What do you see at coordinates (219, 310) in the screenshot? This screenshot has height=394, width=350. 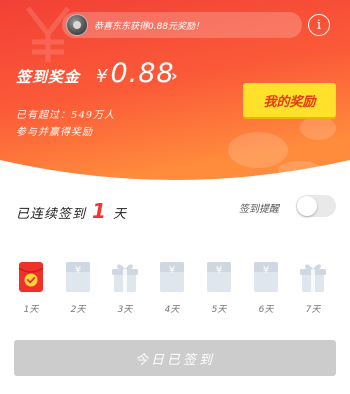 I see `day-label: 5天` at bounding box center [219, 310].